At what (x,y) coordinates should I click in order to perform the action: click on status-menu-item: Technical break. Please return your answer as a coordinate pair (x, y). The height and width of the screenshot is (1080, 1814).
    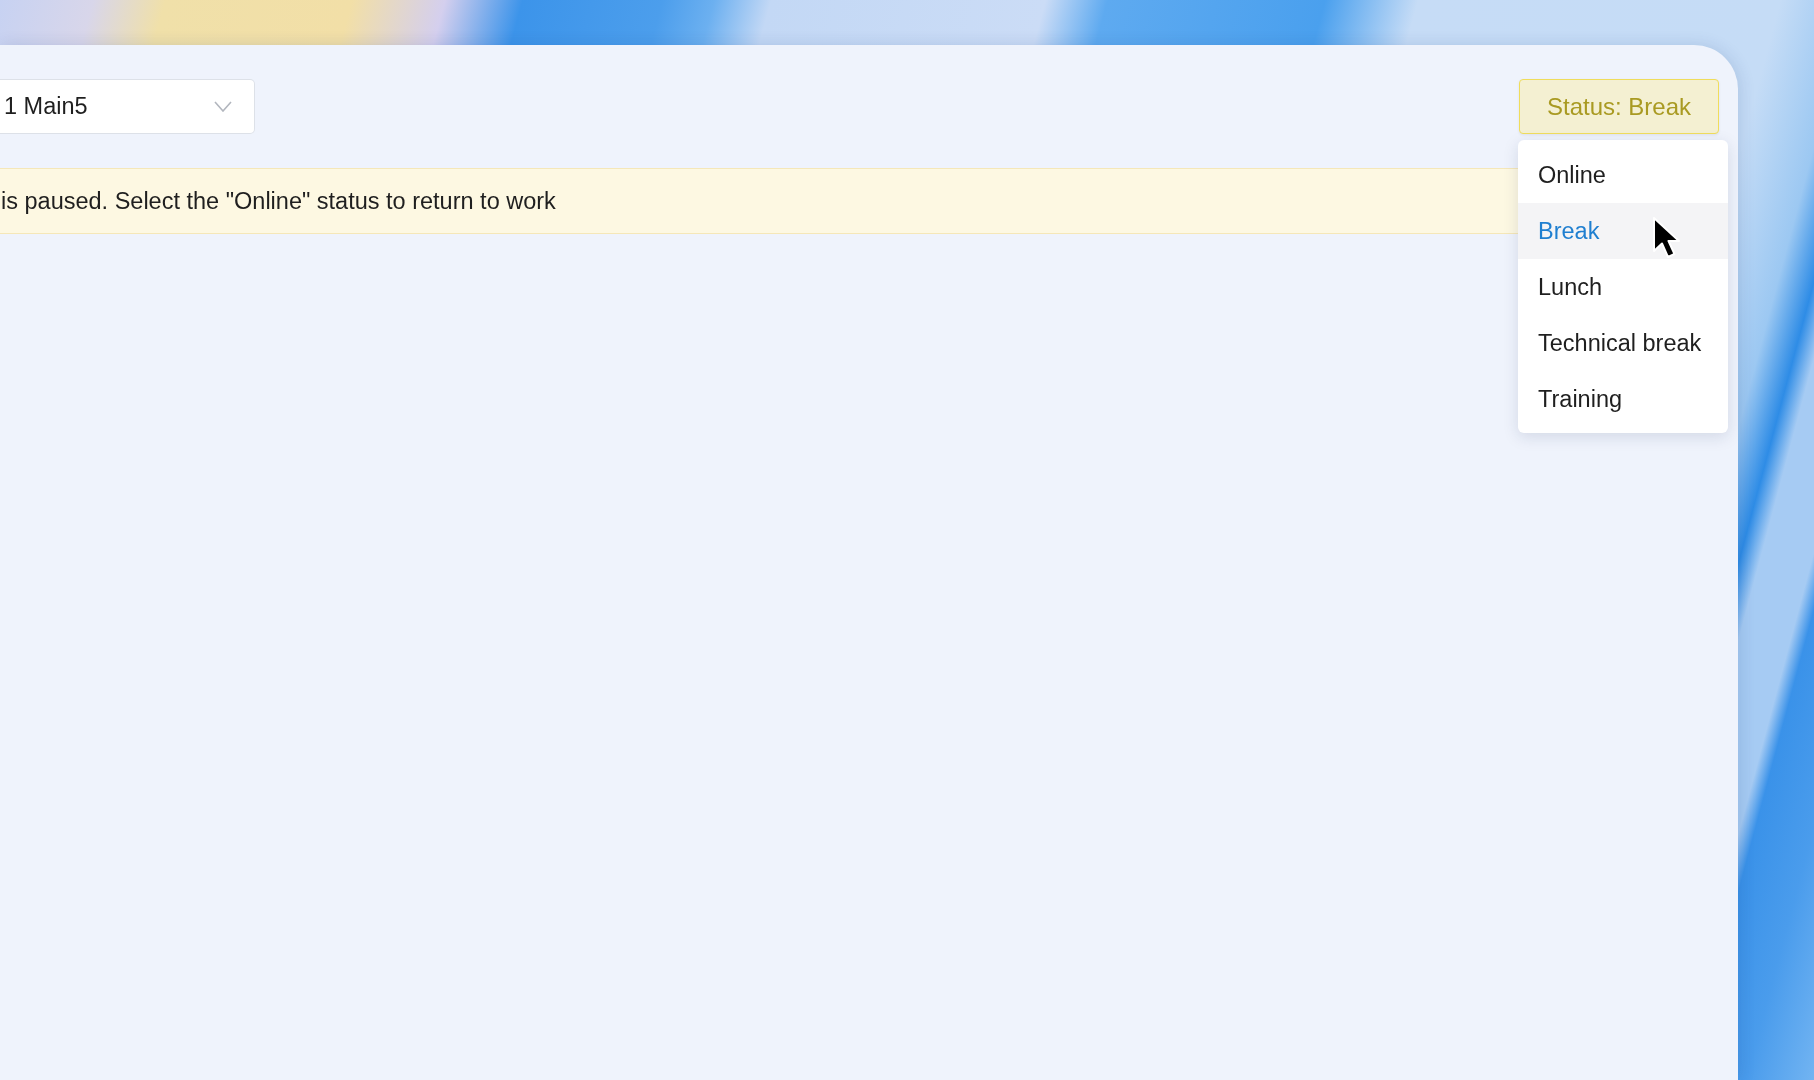
    Looking at the image, I should click on (1623, 343).